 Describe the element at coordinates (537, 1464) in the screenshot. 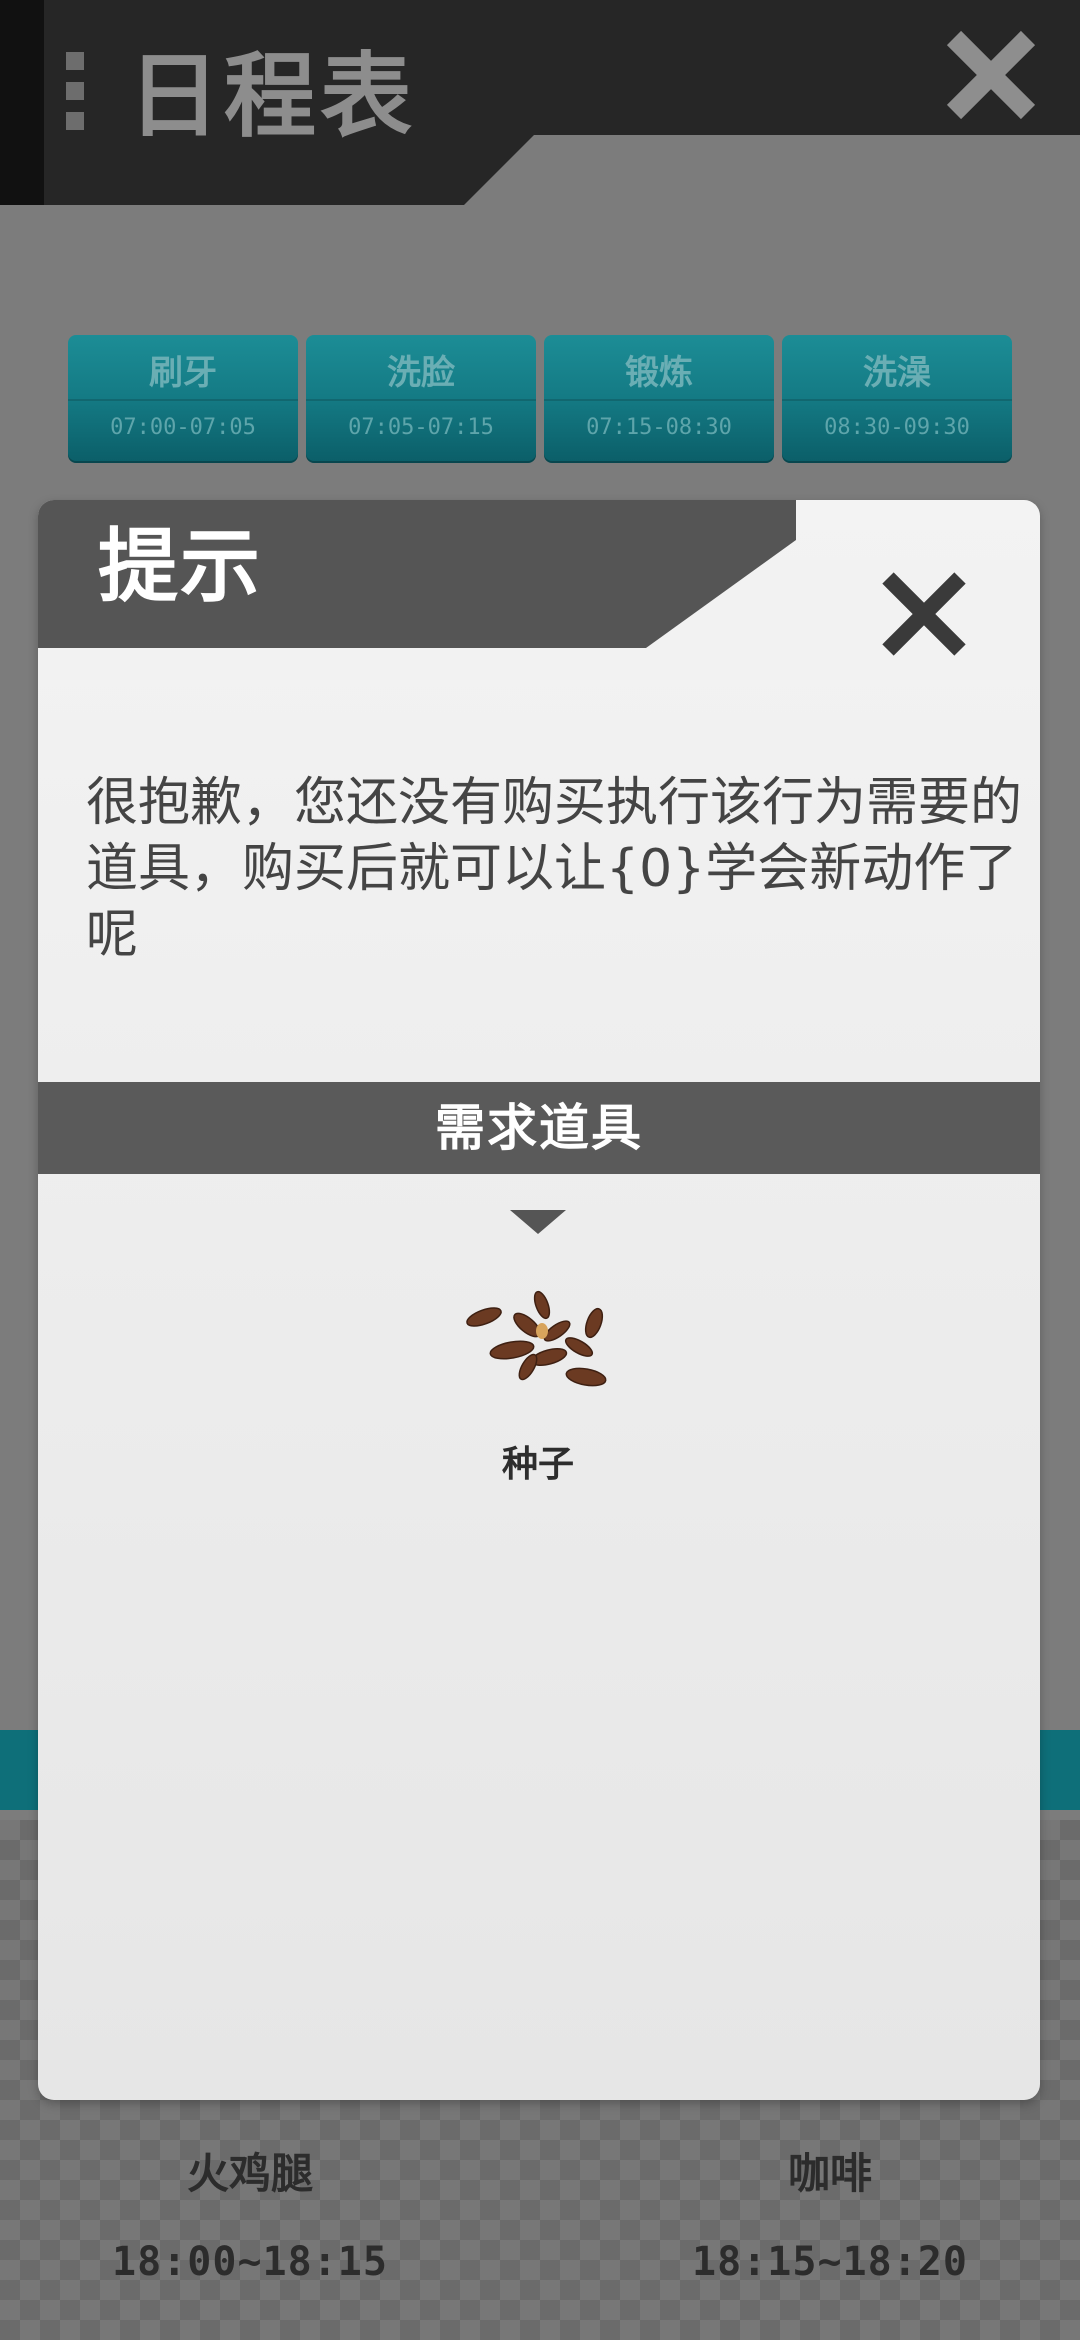

I see `item-name: 种子` at that location.